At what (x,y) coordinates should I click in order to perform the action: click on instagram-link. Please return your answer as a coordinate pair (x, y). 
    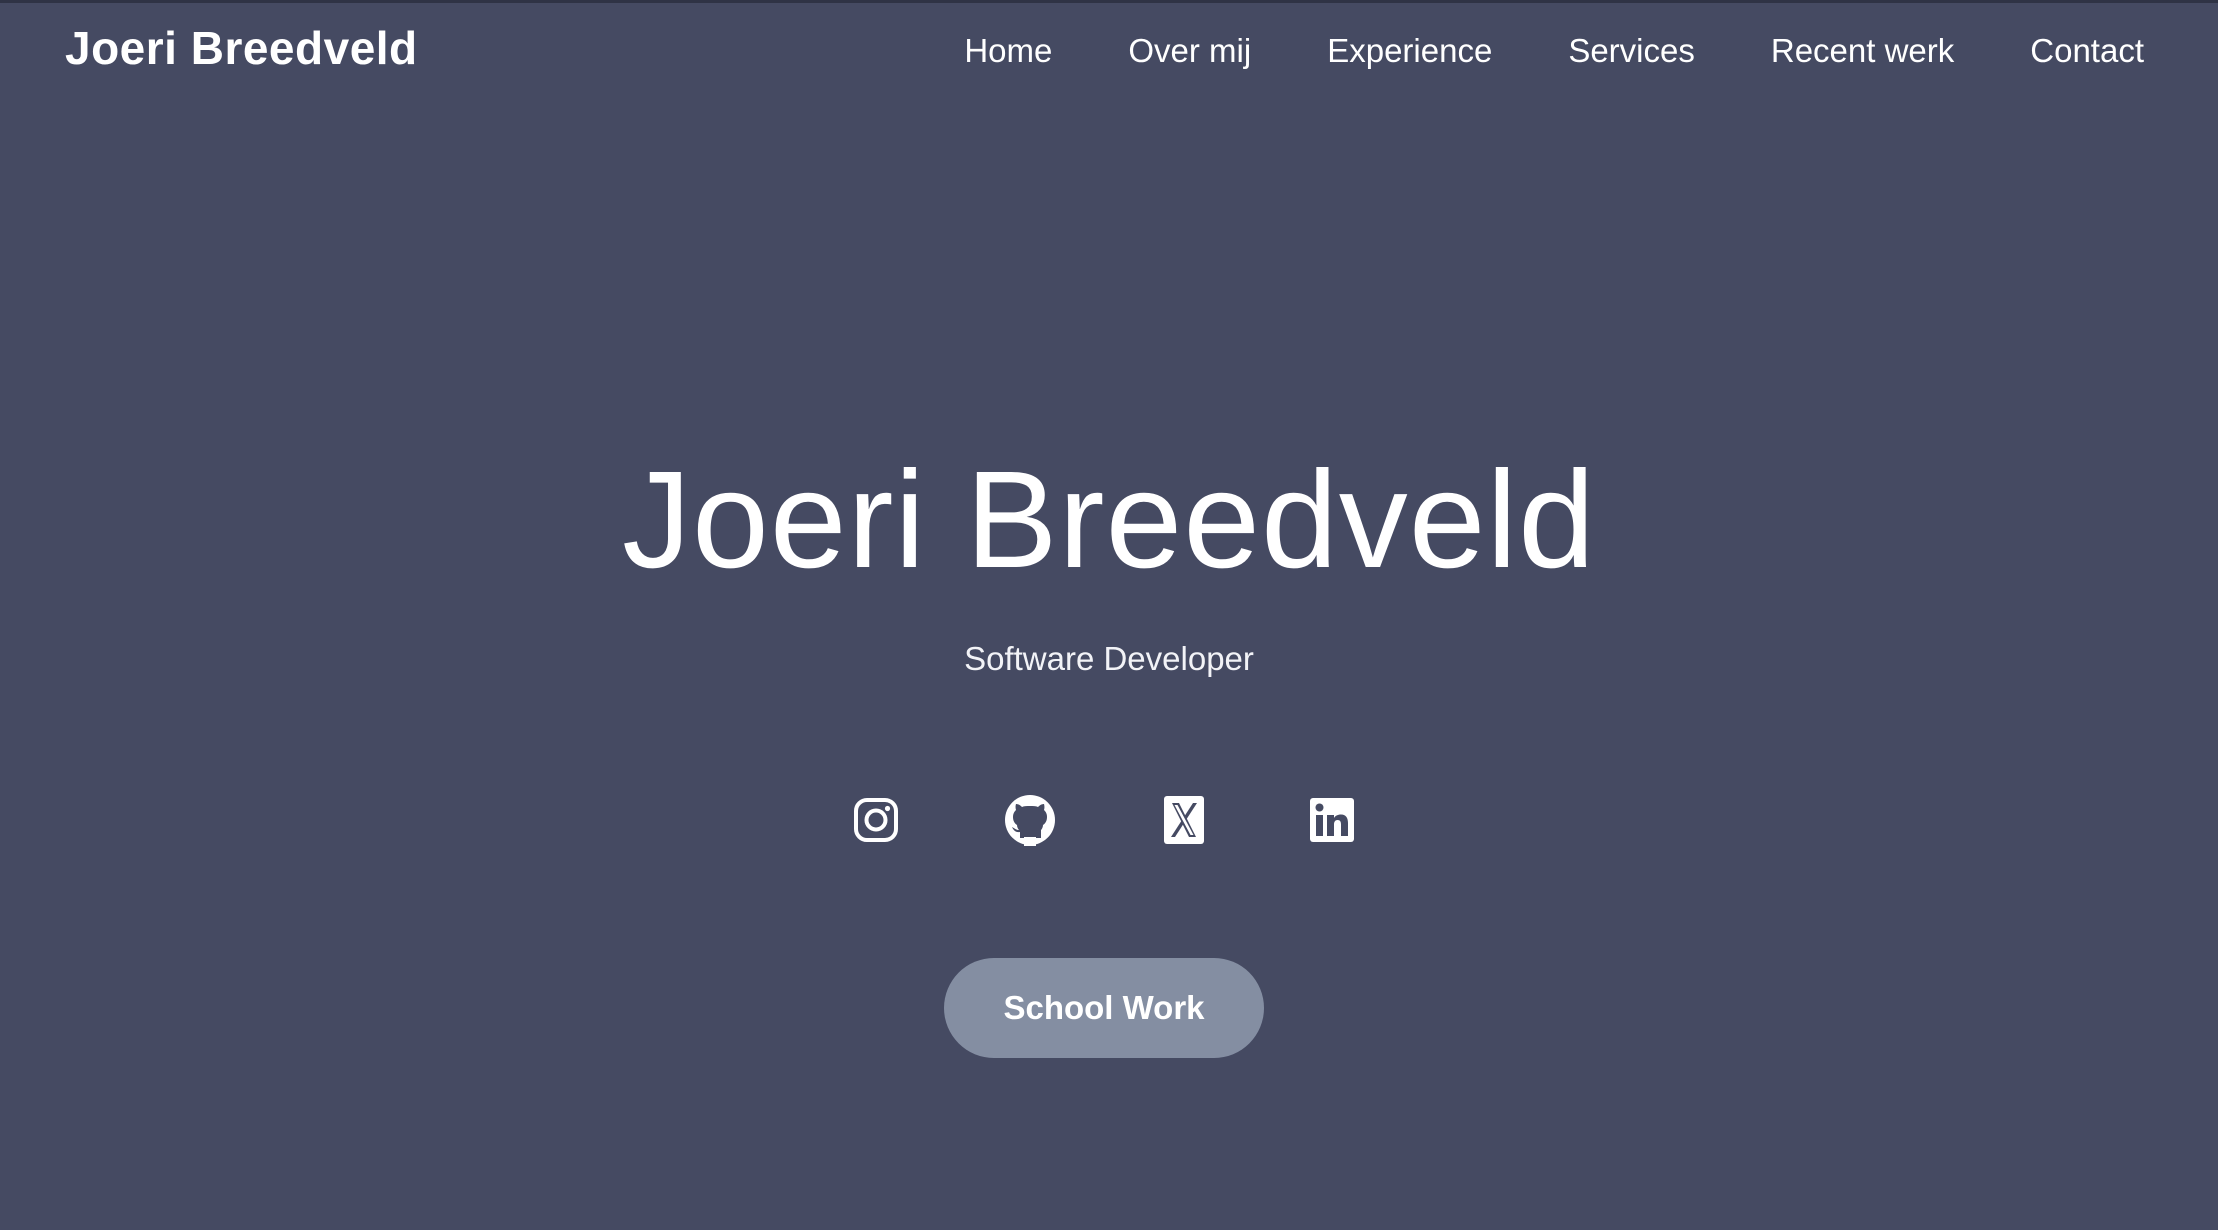
    Looking at the image, I should click on (876, 820).